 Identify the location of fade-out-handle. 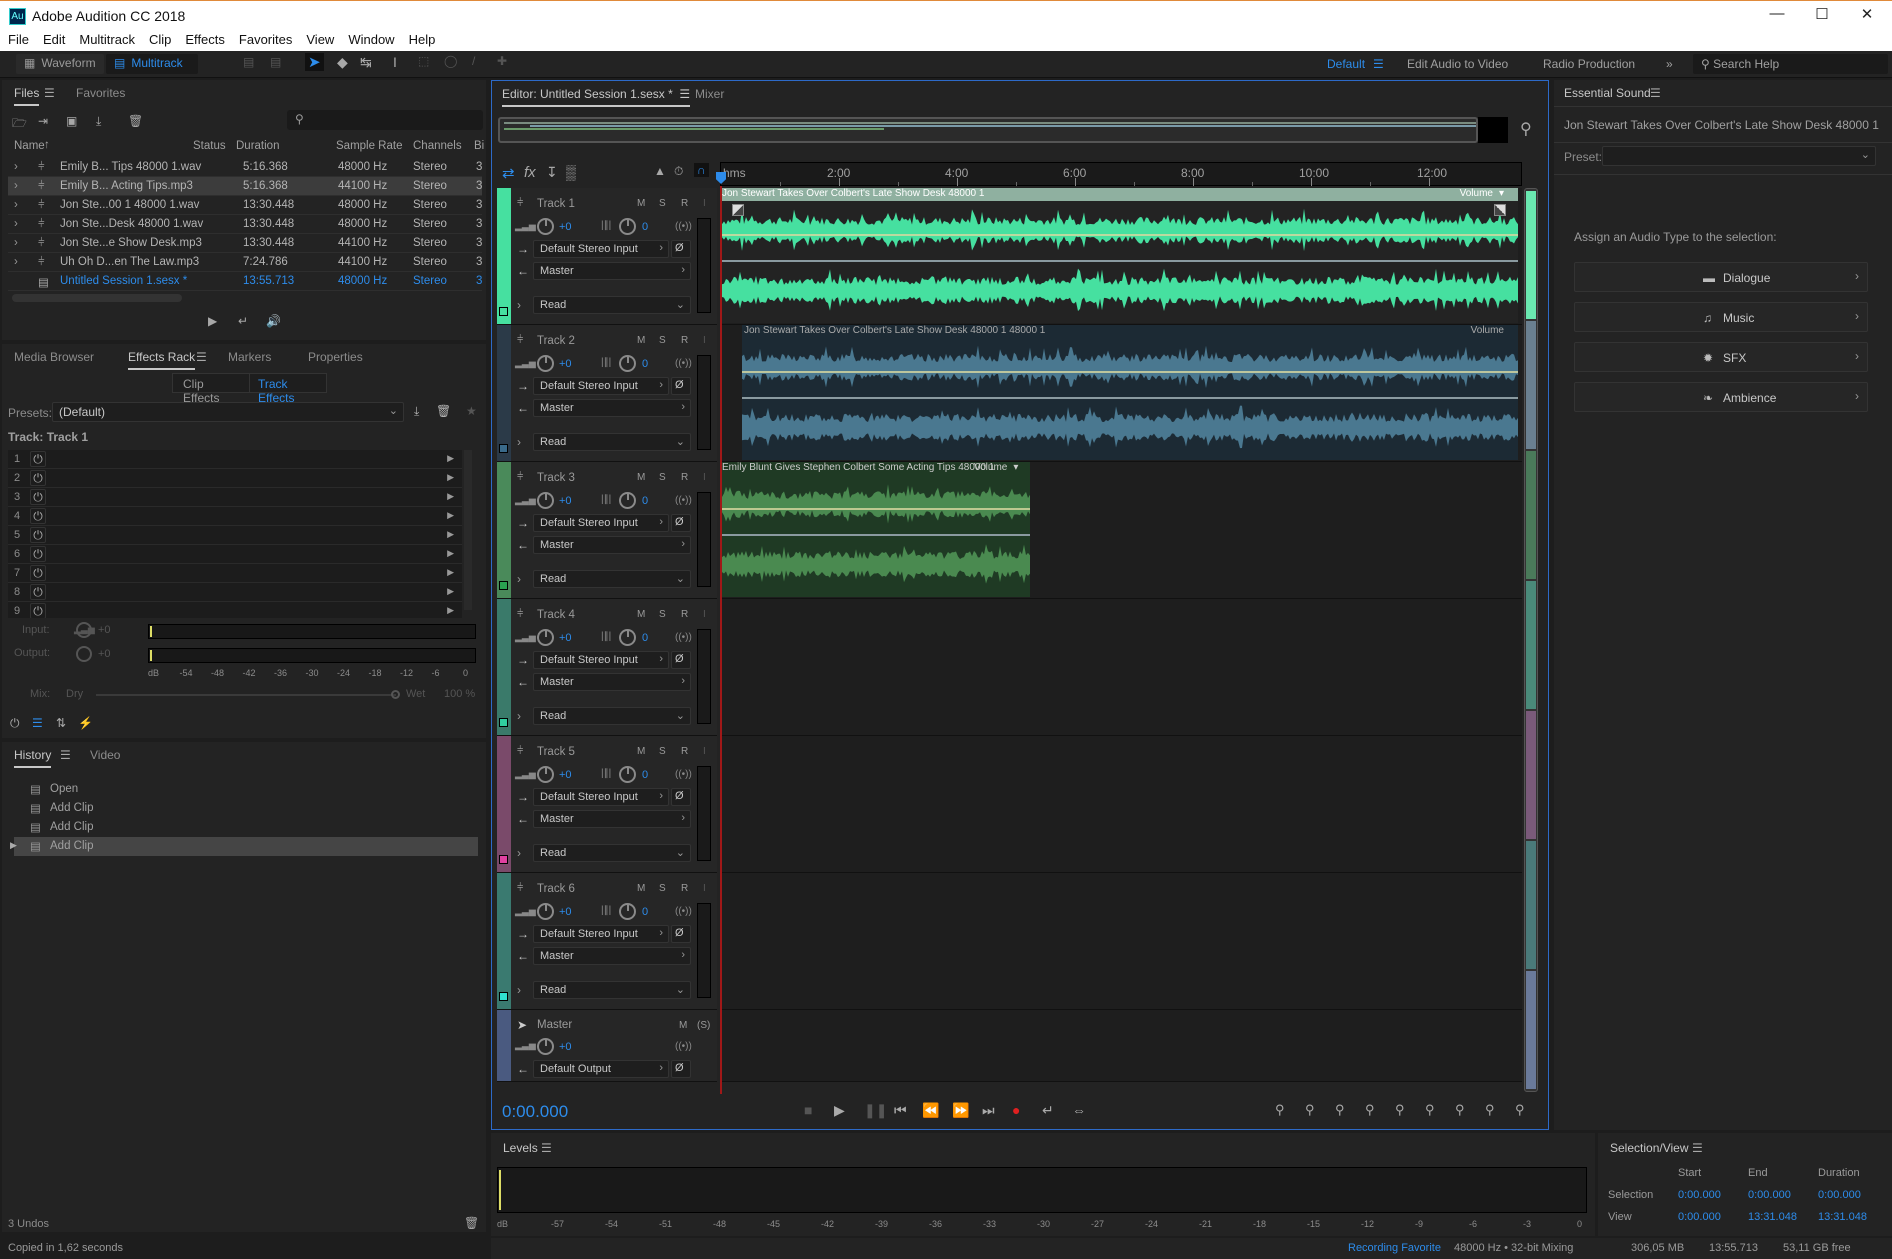
(1500, 210).